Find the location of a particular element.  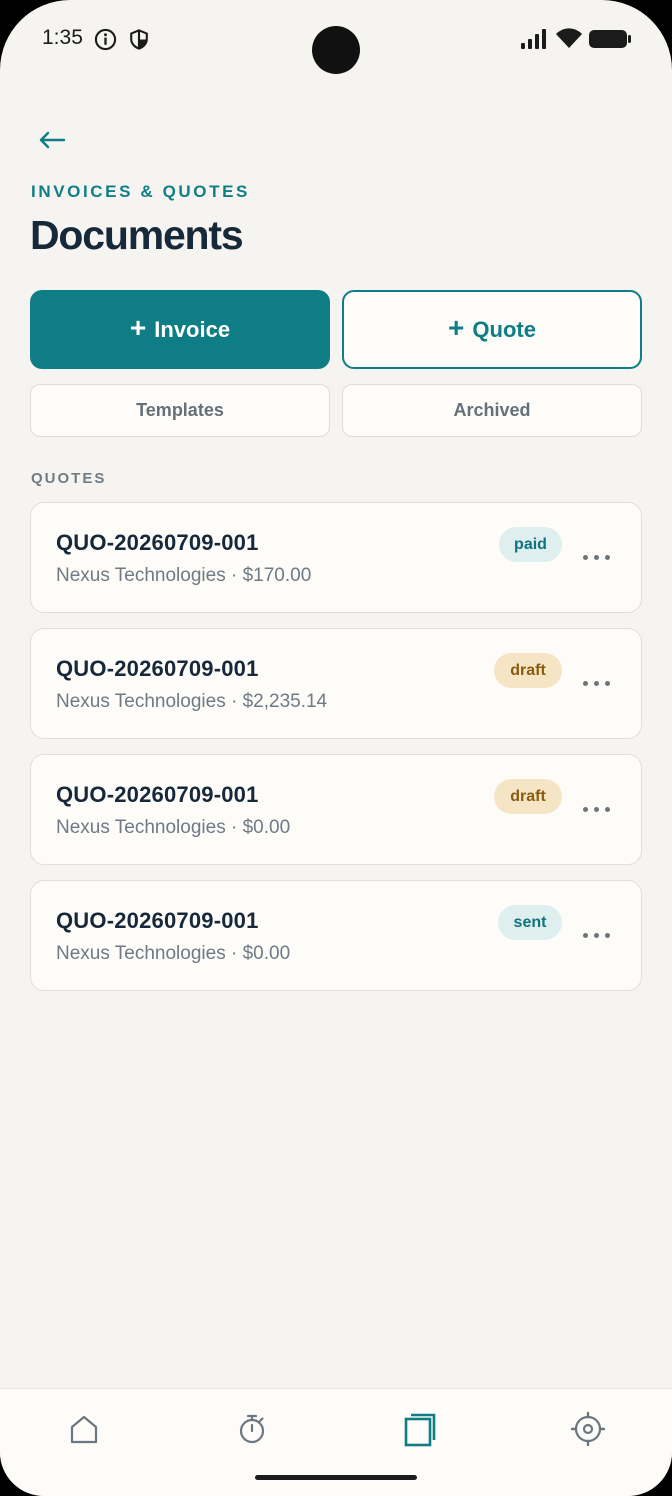

new-quote-label: Quote is located at coordinates (504, 329).